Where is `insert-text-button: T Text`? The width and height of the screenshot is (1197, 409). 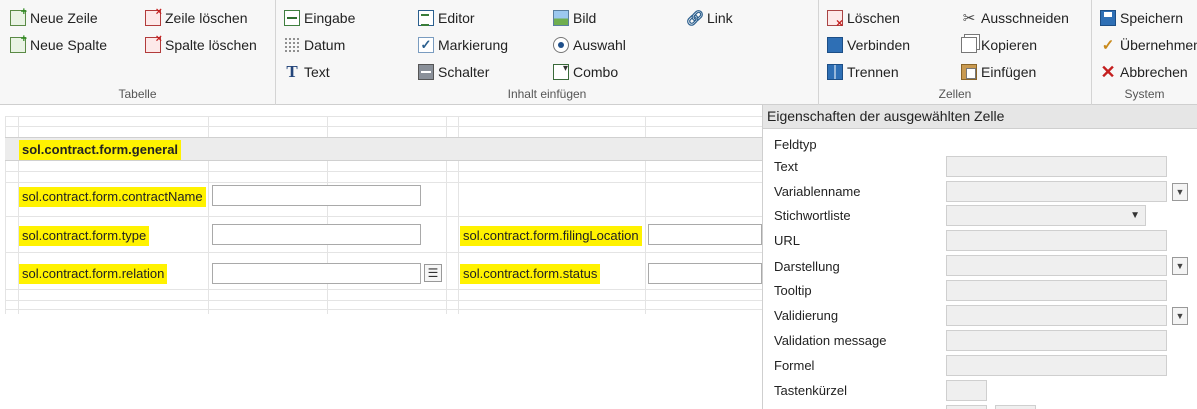 insert-text-button: T Text is located at coordinates (306, 72).